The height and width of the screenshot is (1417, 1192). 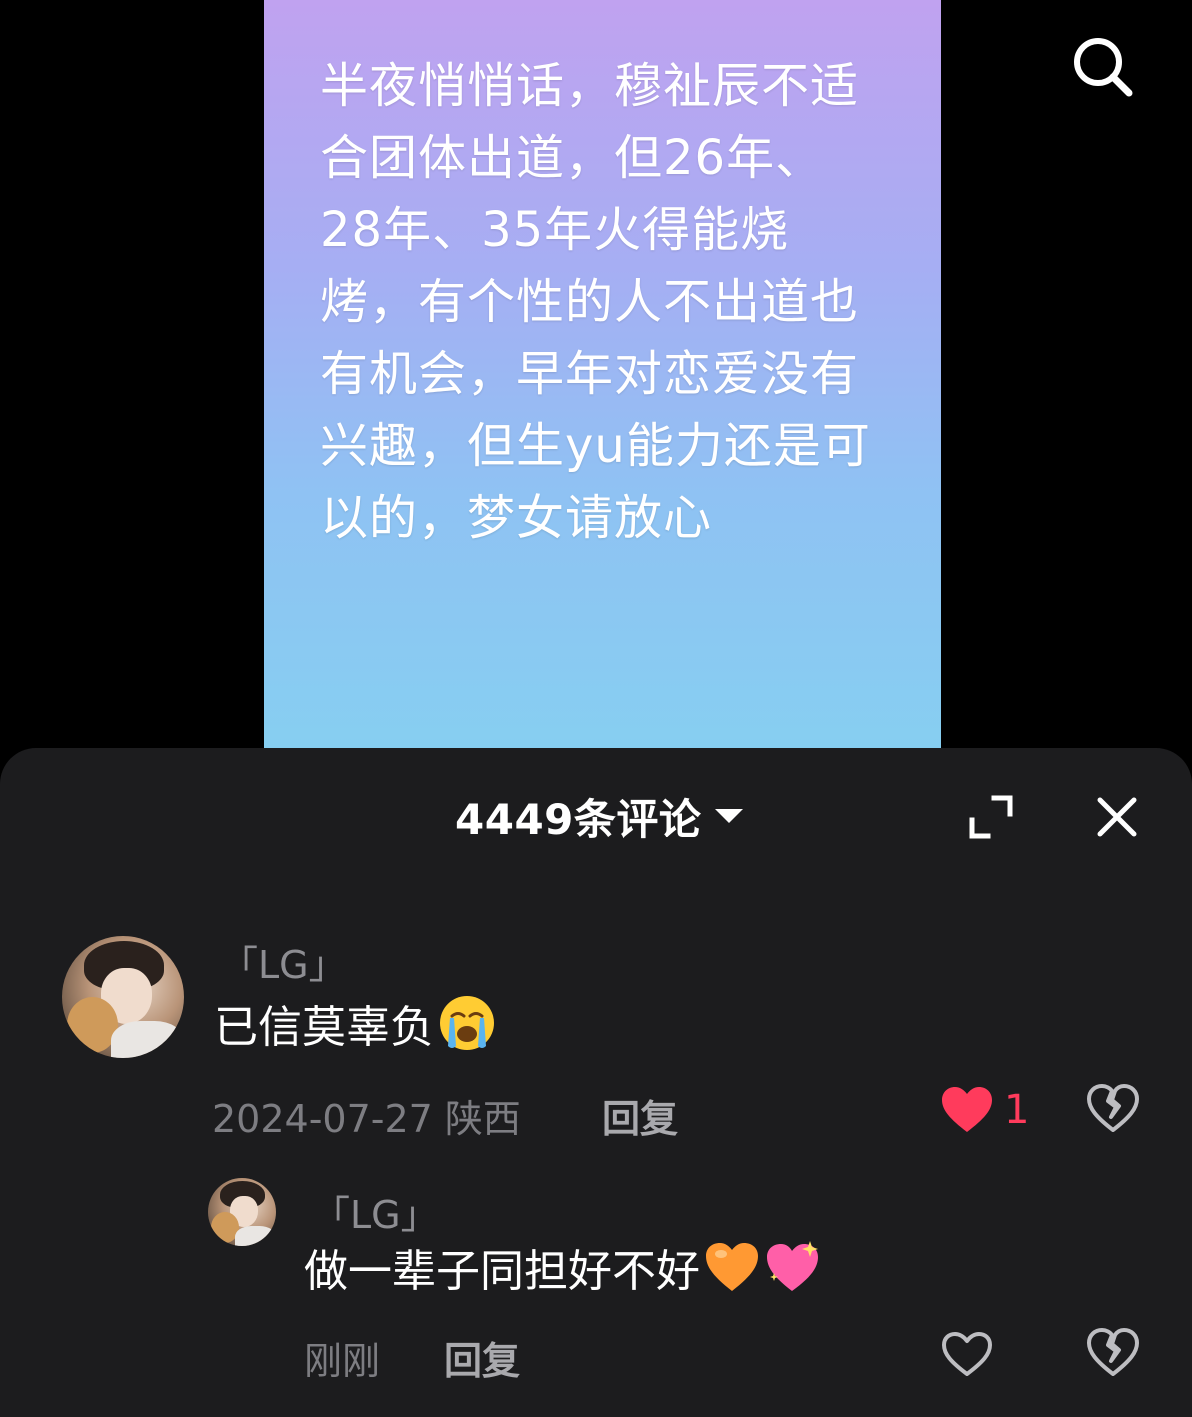 I want to click on sparkling-heart-emoji, so click(x=792, y=1266).